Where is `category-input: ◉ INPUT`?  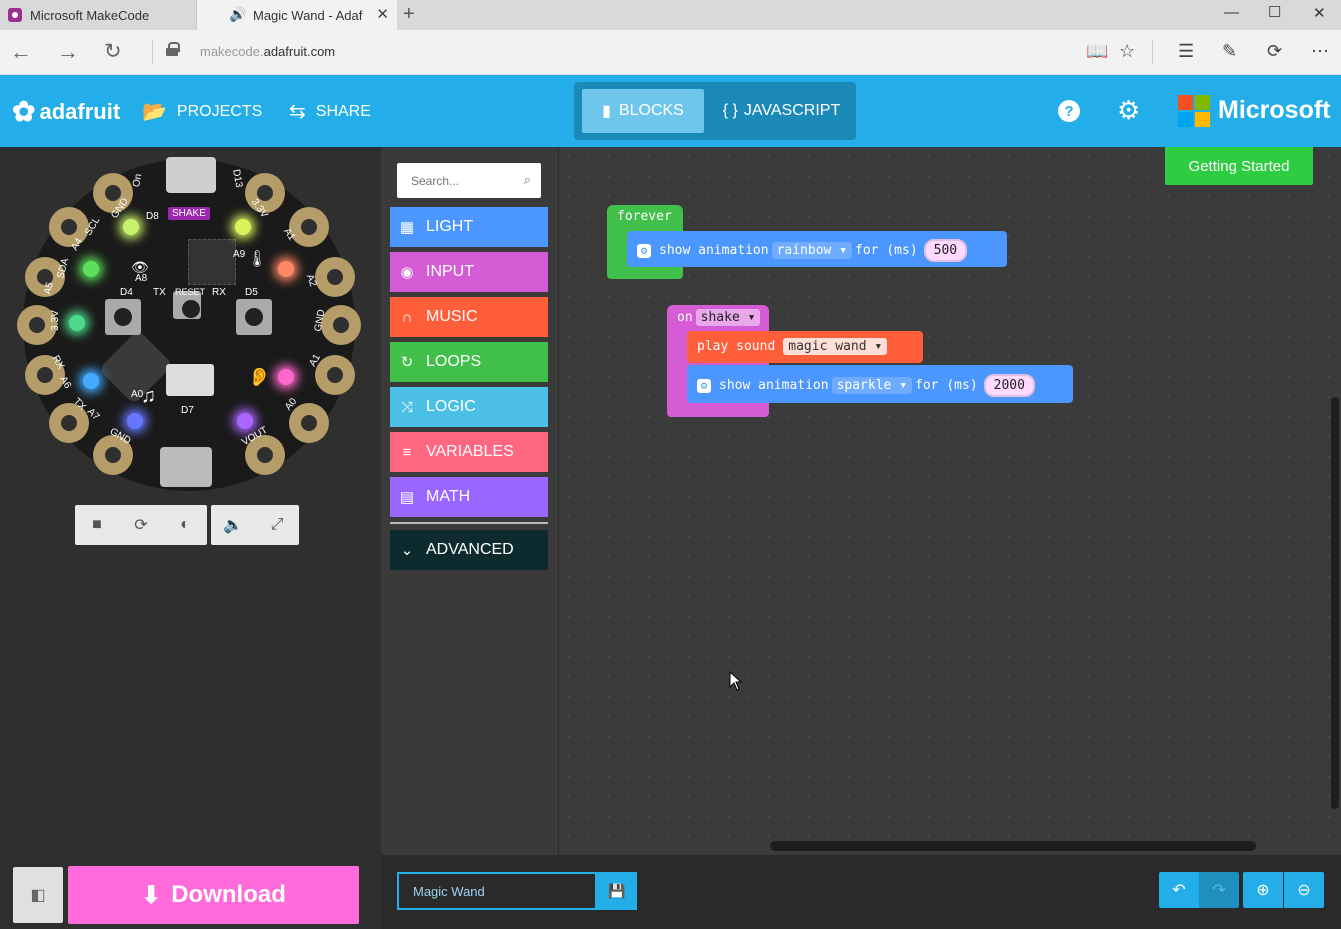
category-input: ◉ INPUT is located at coordinates (469, 272).